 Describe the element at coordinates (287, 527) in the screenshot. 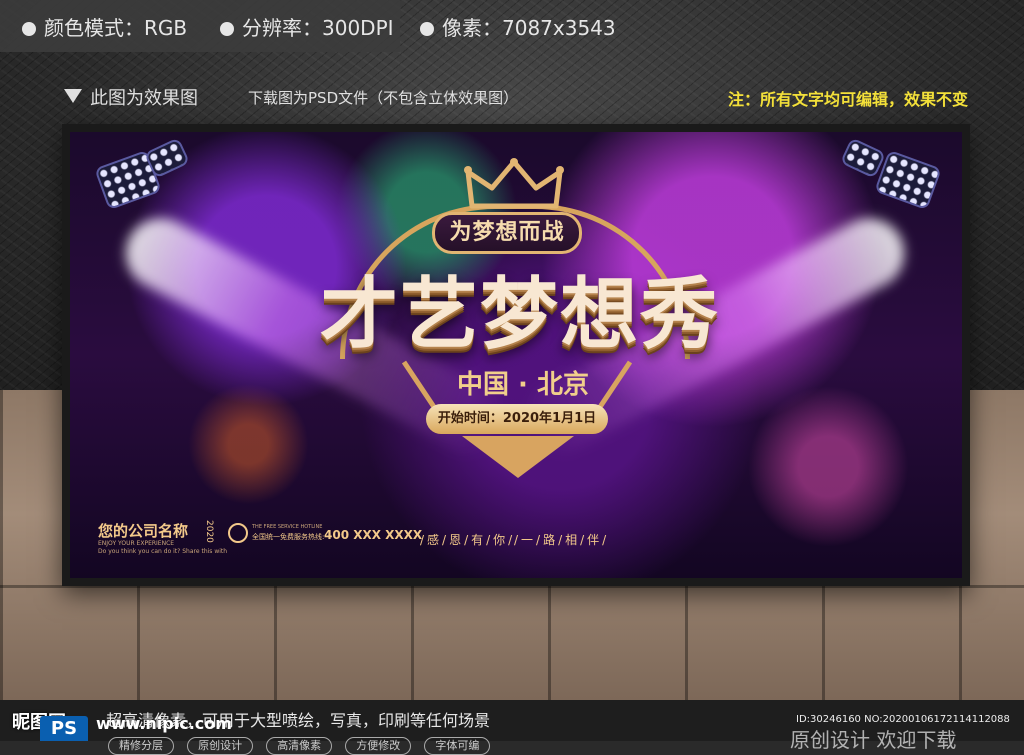

I see `hotline-caption: THE FREE SERVICE HOTLINE` at that location.